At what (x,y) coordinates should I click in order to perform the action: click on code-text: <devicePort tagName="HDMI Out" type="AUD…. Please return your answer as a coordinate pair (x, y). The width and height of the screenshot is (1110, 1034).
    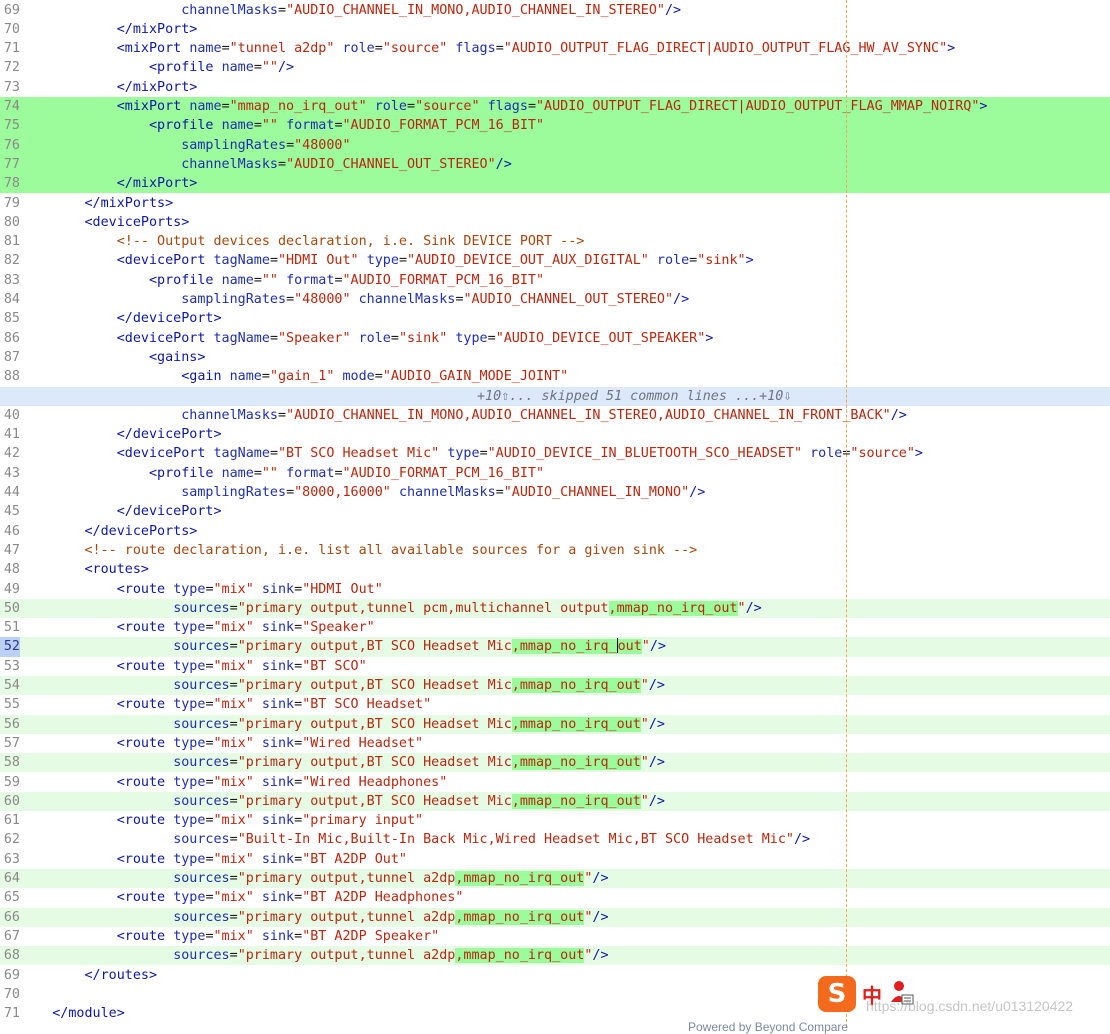
    Looking at the image, I should click on (387, 260).